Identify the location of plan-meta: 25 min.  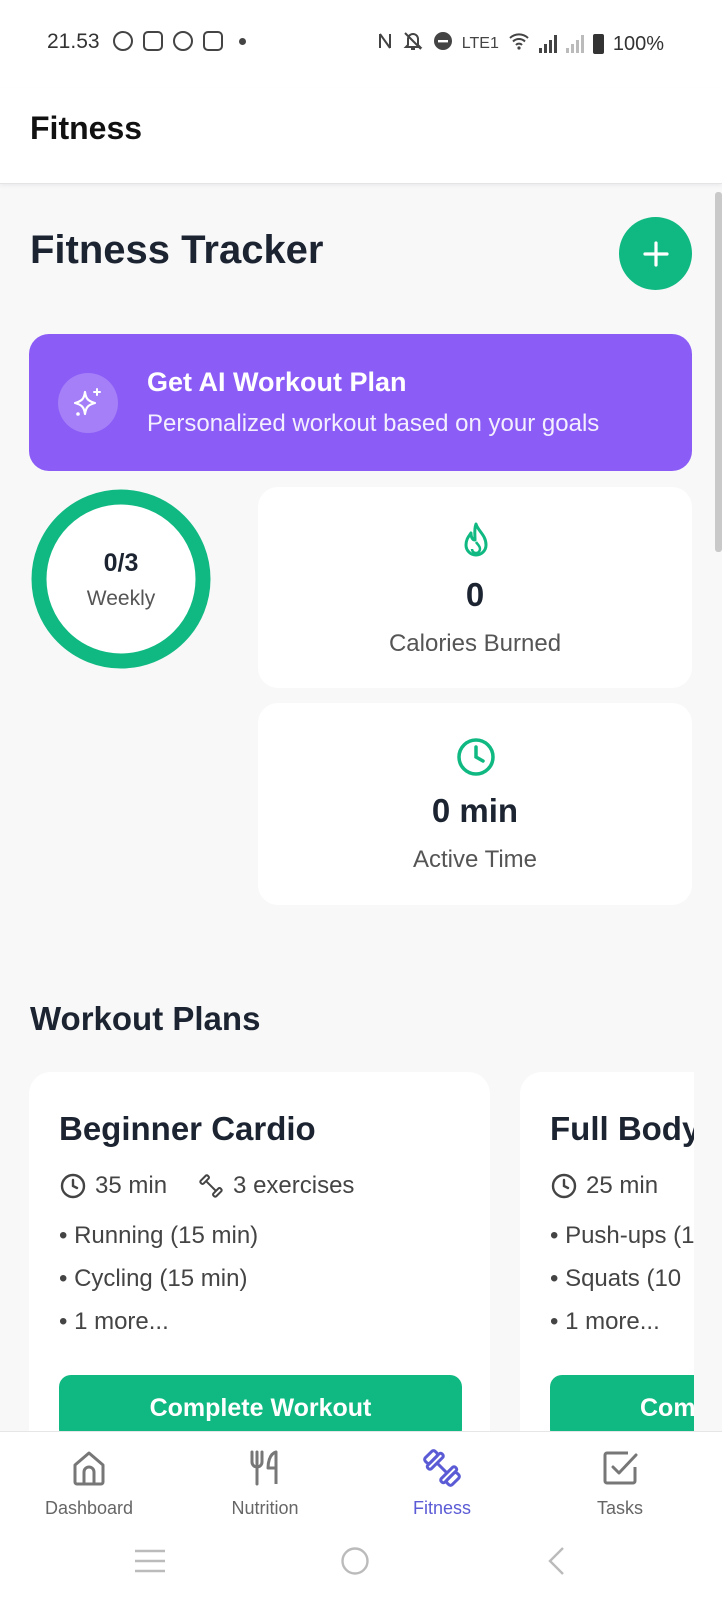
(619, 1186).